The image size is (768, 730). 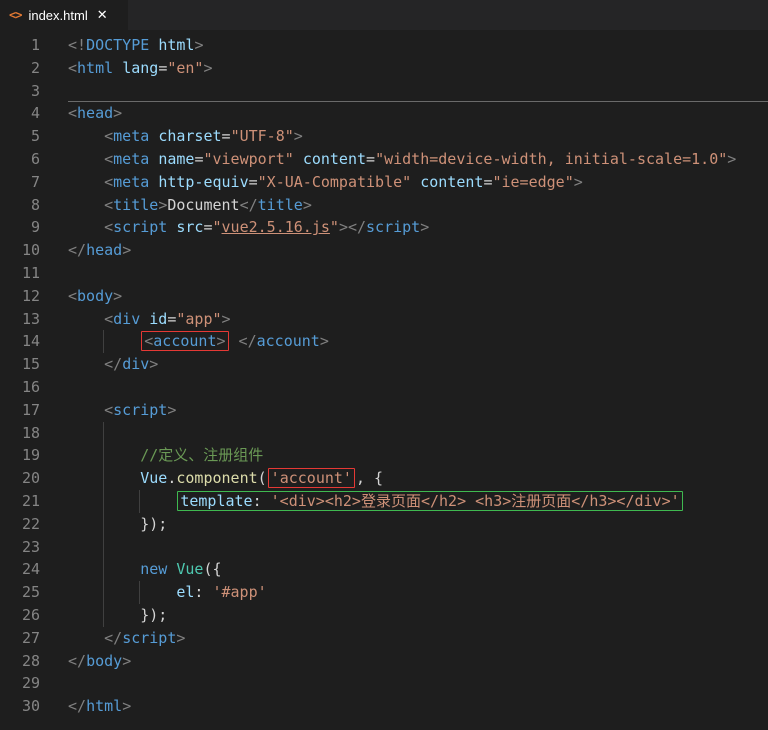 I want to click on line-number: 1, so click(x=20, y=45).